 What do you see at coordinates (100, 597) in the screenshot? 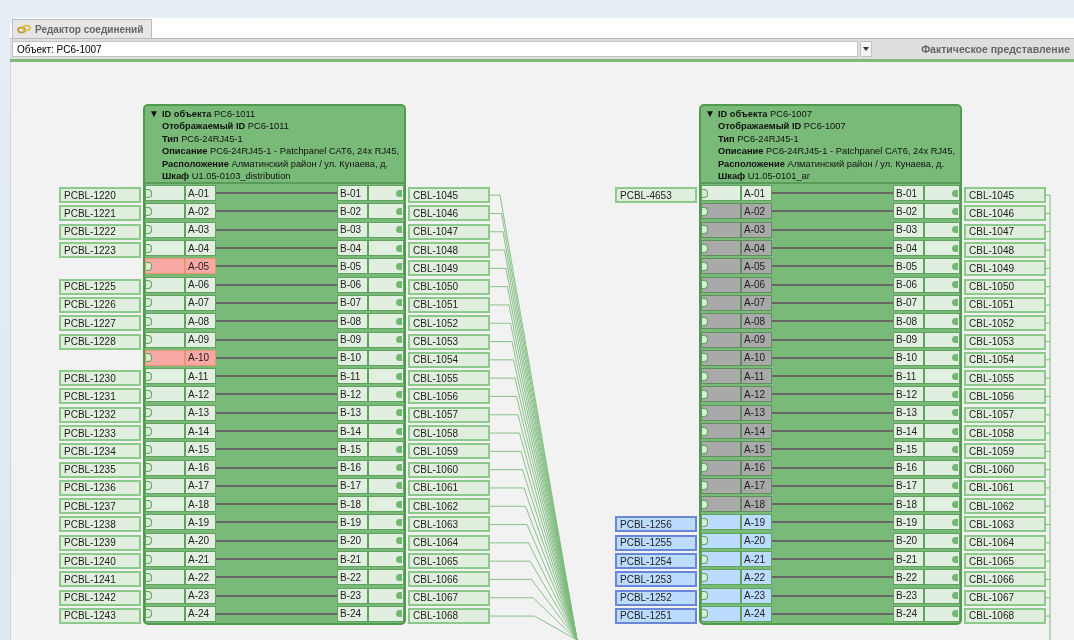
I see `cable-label: PCBL-1242` at bounding box center [100, 597].